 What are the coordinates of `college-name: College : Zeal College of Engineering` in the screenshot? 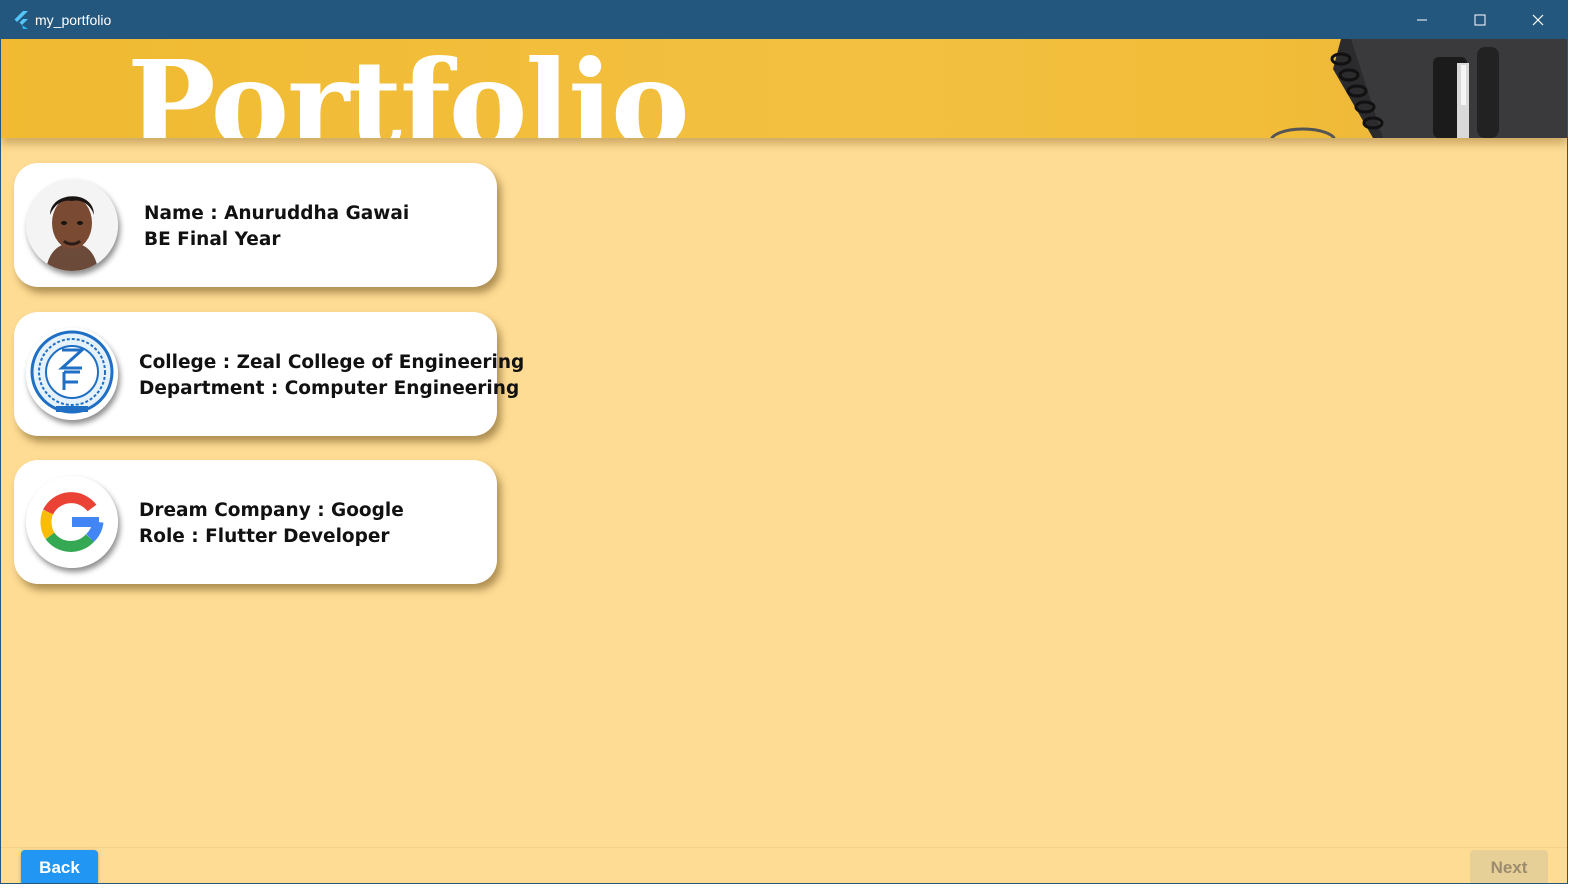 It's located at (332, 362).